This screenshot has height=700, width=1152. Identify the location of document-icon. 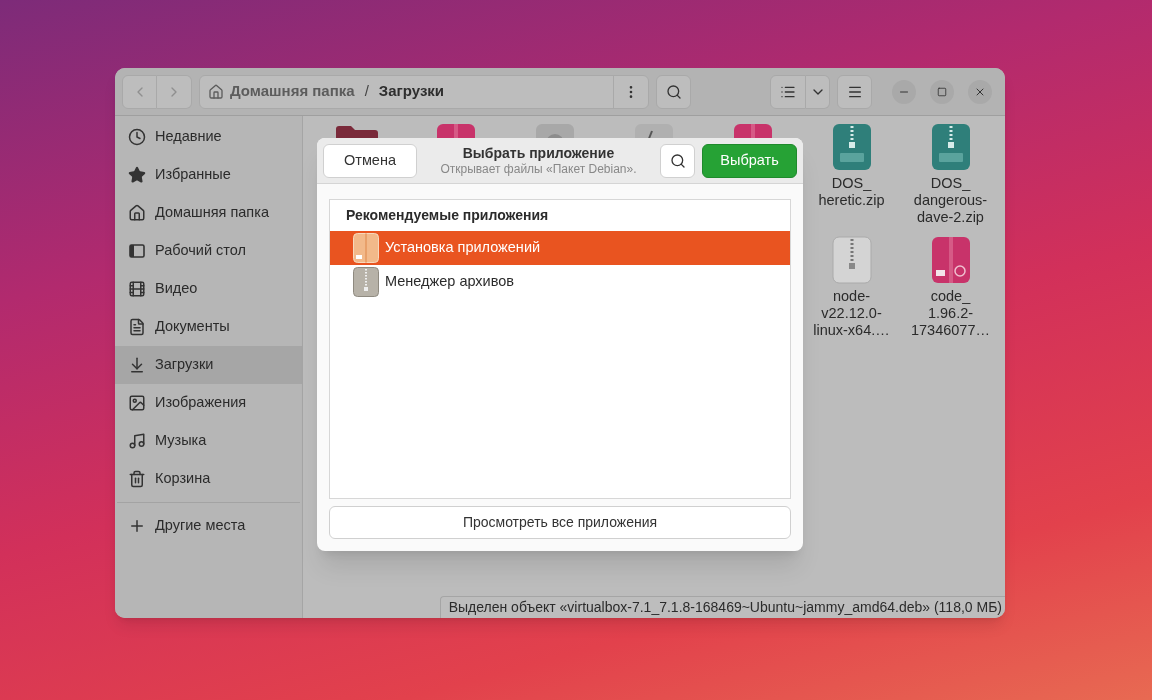
(137, 327).